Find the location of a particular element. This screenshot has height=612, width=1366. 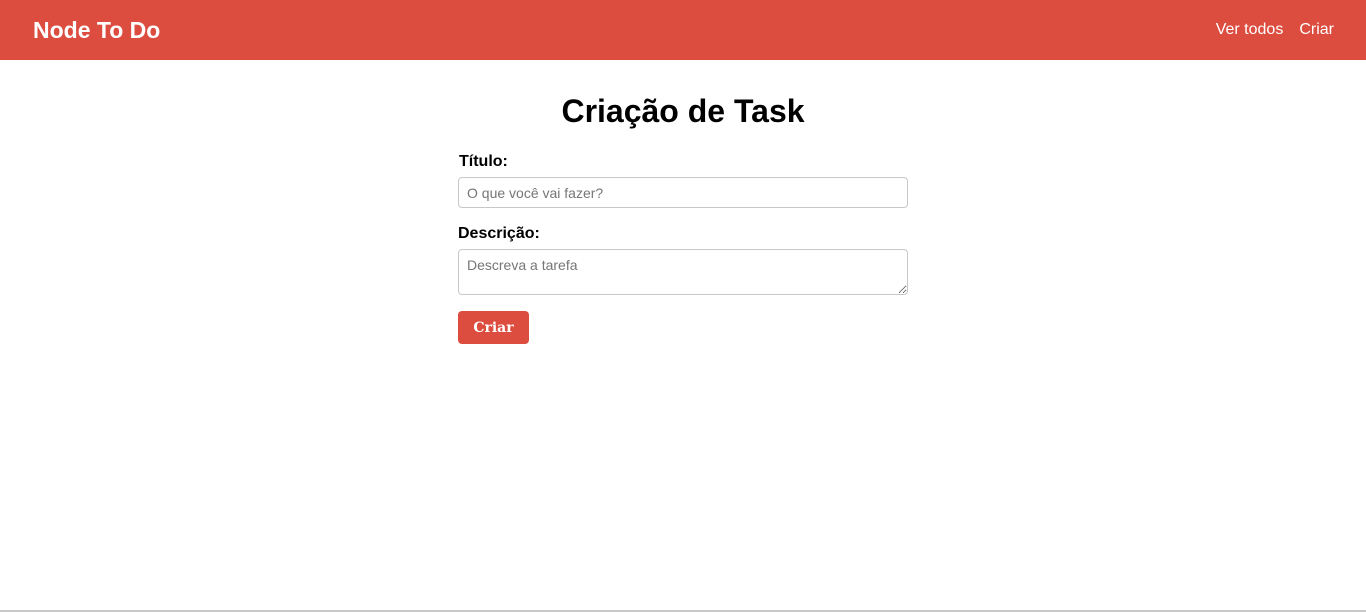

nav-links: Ver todos Criar is located at coordinates (1275, 30).